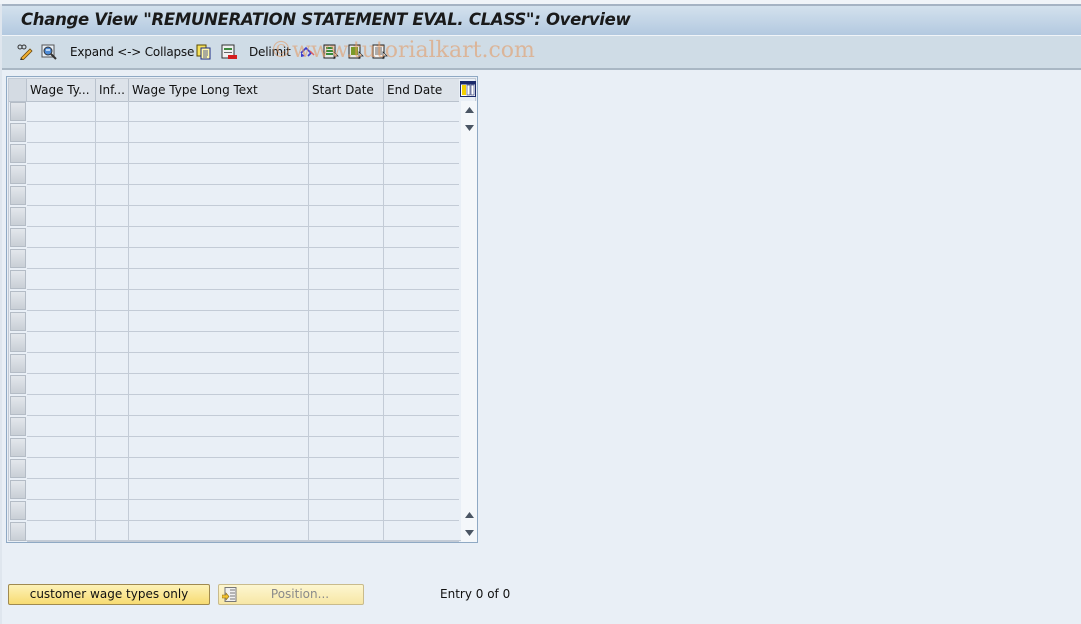  Describe the element at coordinates (346, 90) in the screenshot. I see `column-header-start-date: Start Date` at that location.